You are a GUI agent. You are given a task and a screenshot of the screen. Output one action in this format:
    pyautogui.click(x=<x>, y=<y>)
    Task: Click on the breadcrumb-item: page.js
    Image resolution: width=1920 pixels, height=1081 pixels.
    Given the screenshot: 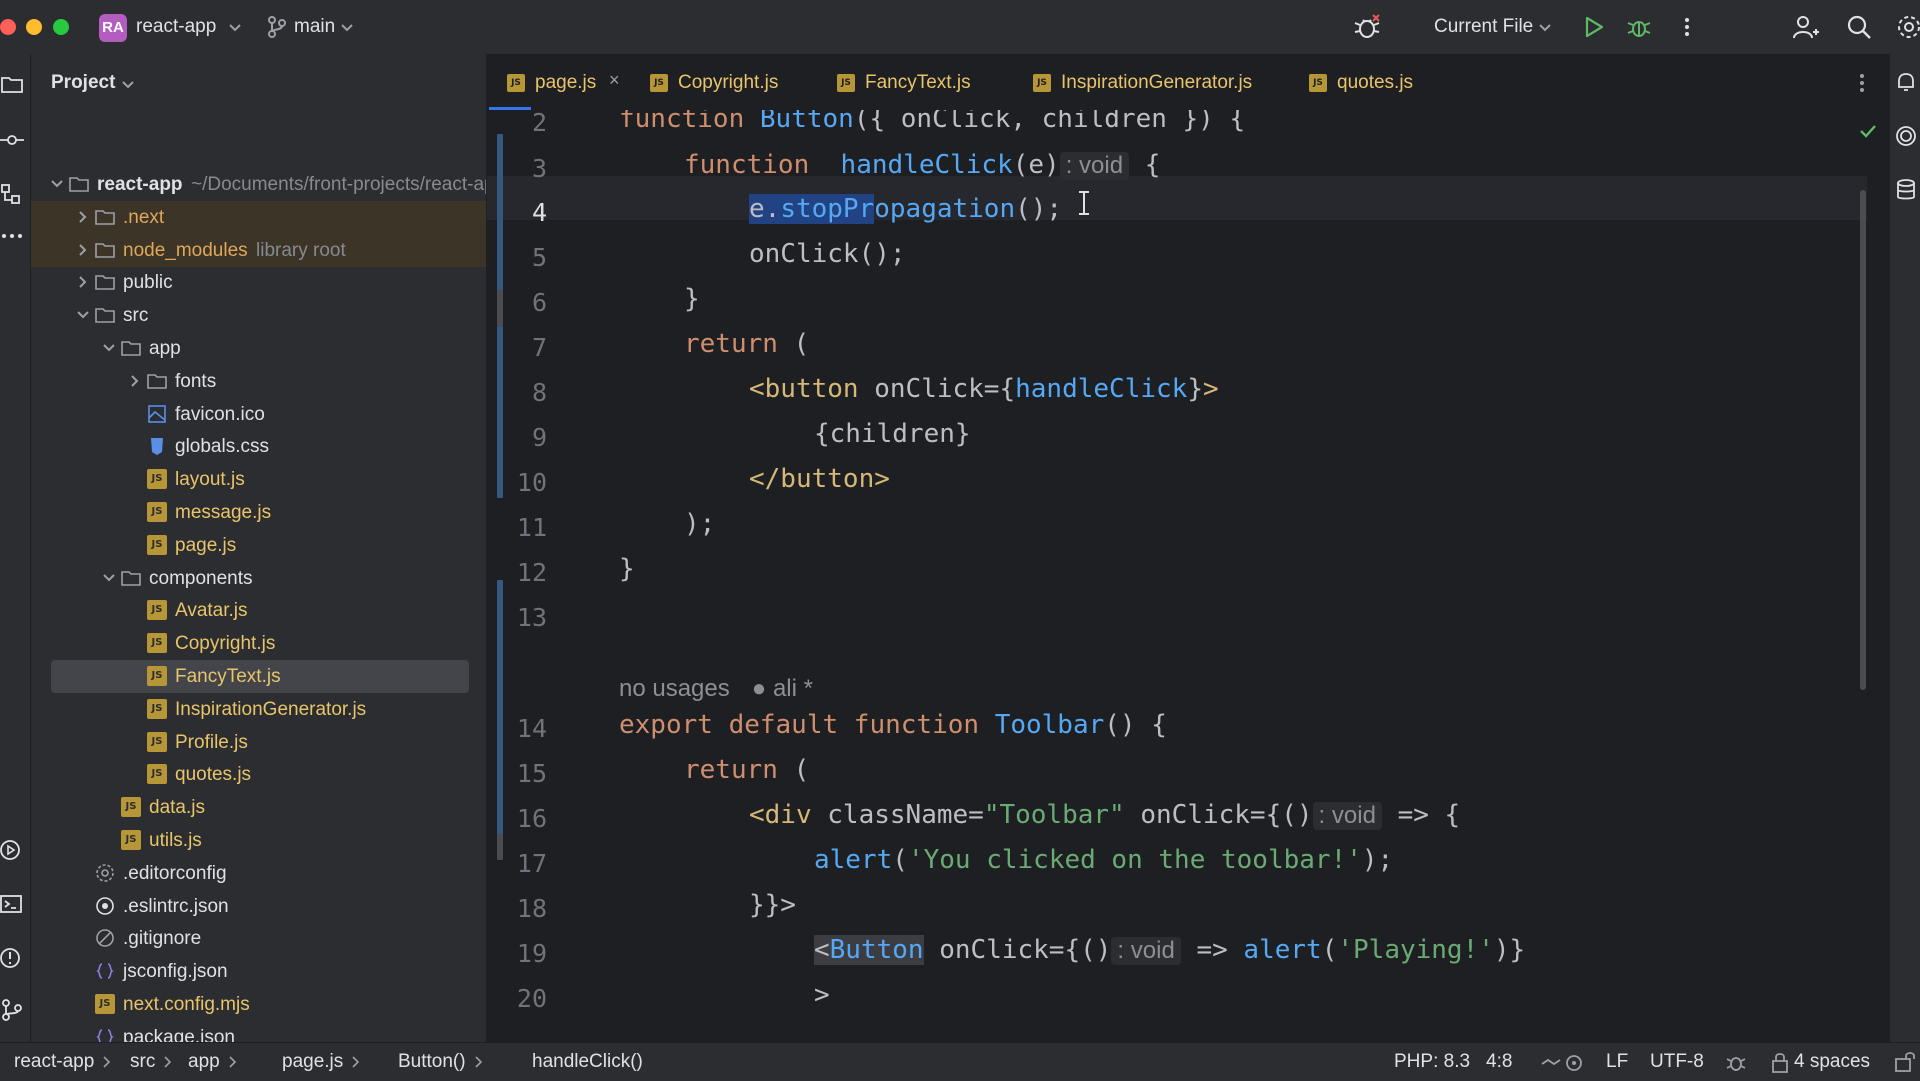 What is the action you would take?
    pyautogui.click(x=312, y=1062)
    